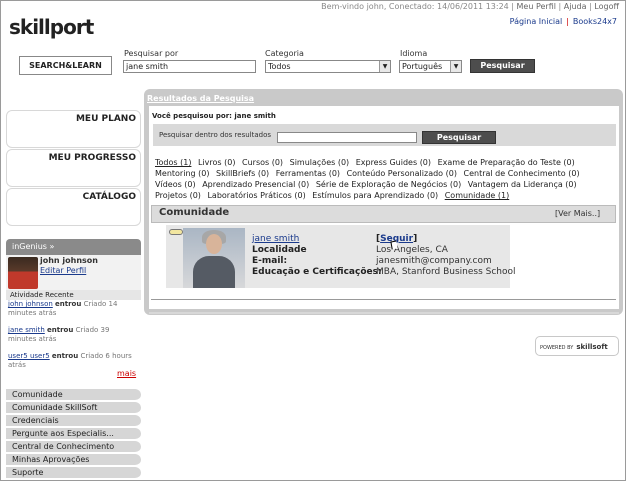 This screenshot has width=626, height=481. What do you see at coordinates (388, 184) in the screenshot?
I see `filter-serie: Série de Exploração de Negócios (0)` at bounding box center [388, 184].